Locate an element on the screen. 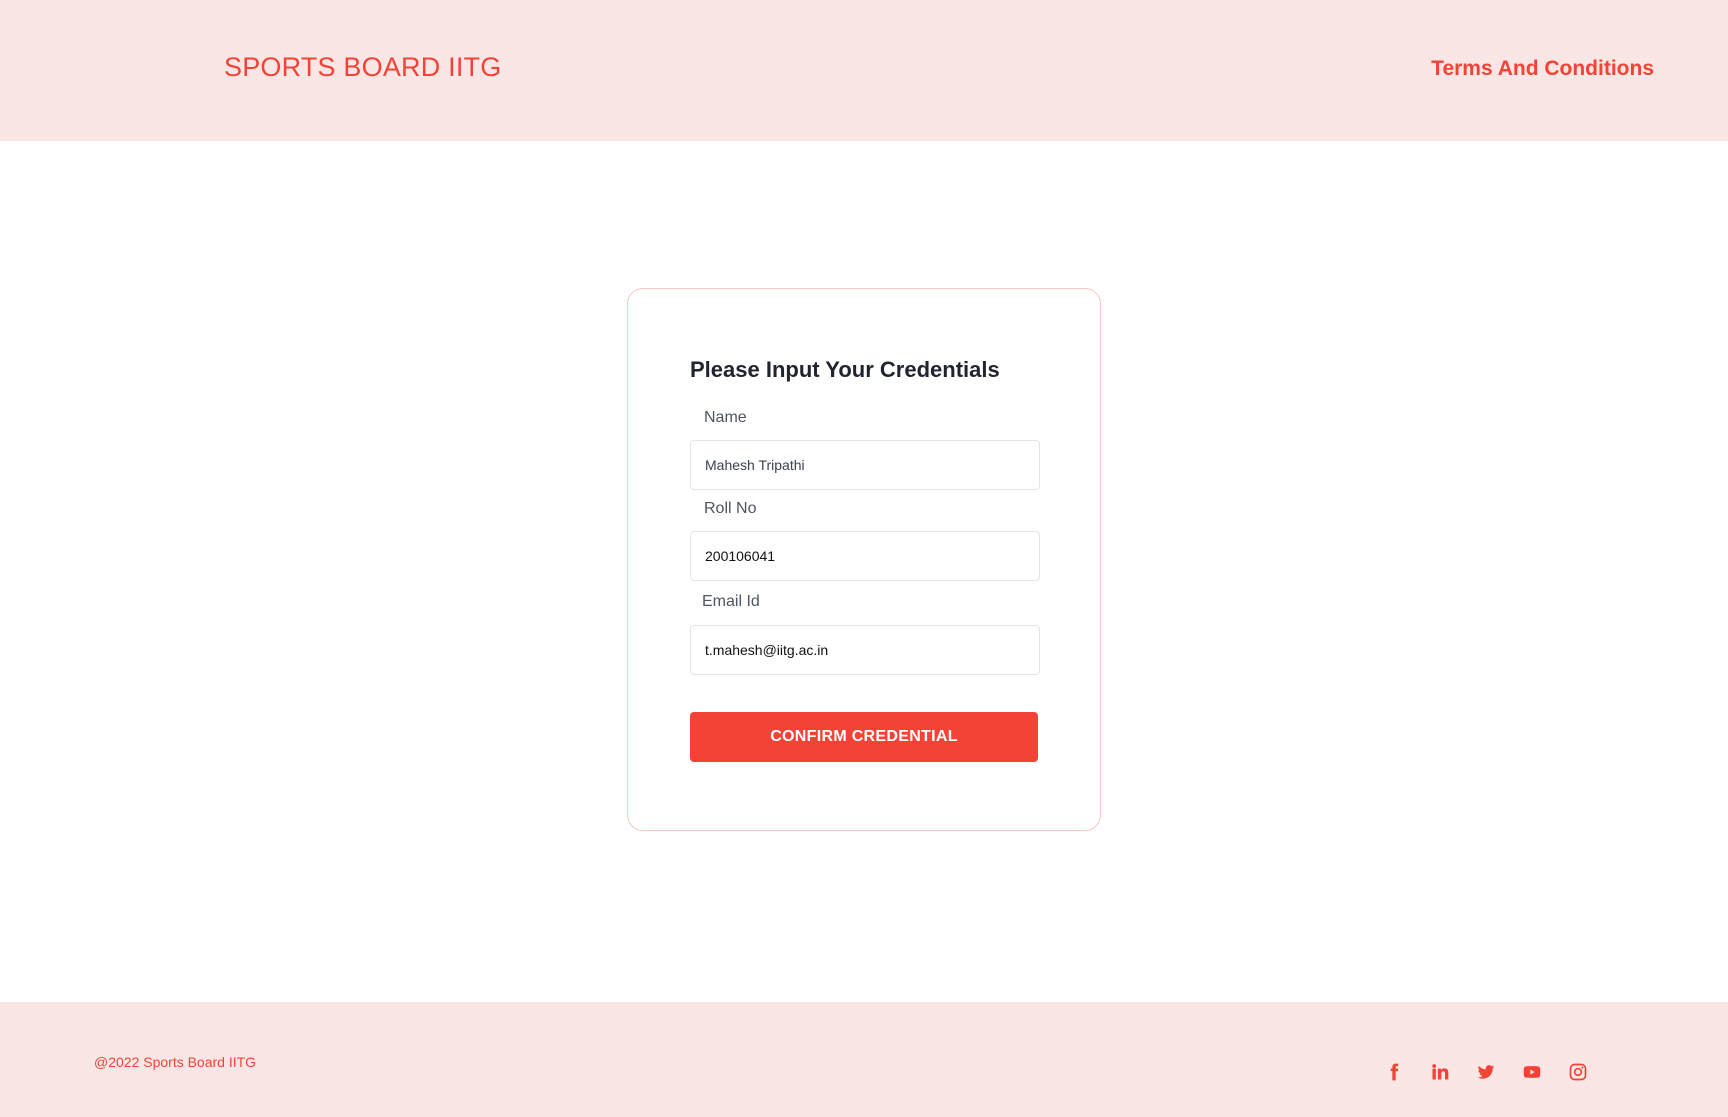 The image size is (1728, 1117). confirm-credential-button: CONFIRM CREDENTIAL is located at coordinates (864, 737).